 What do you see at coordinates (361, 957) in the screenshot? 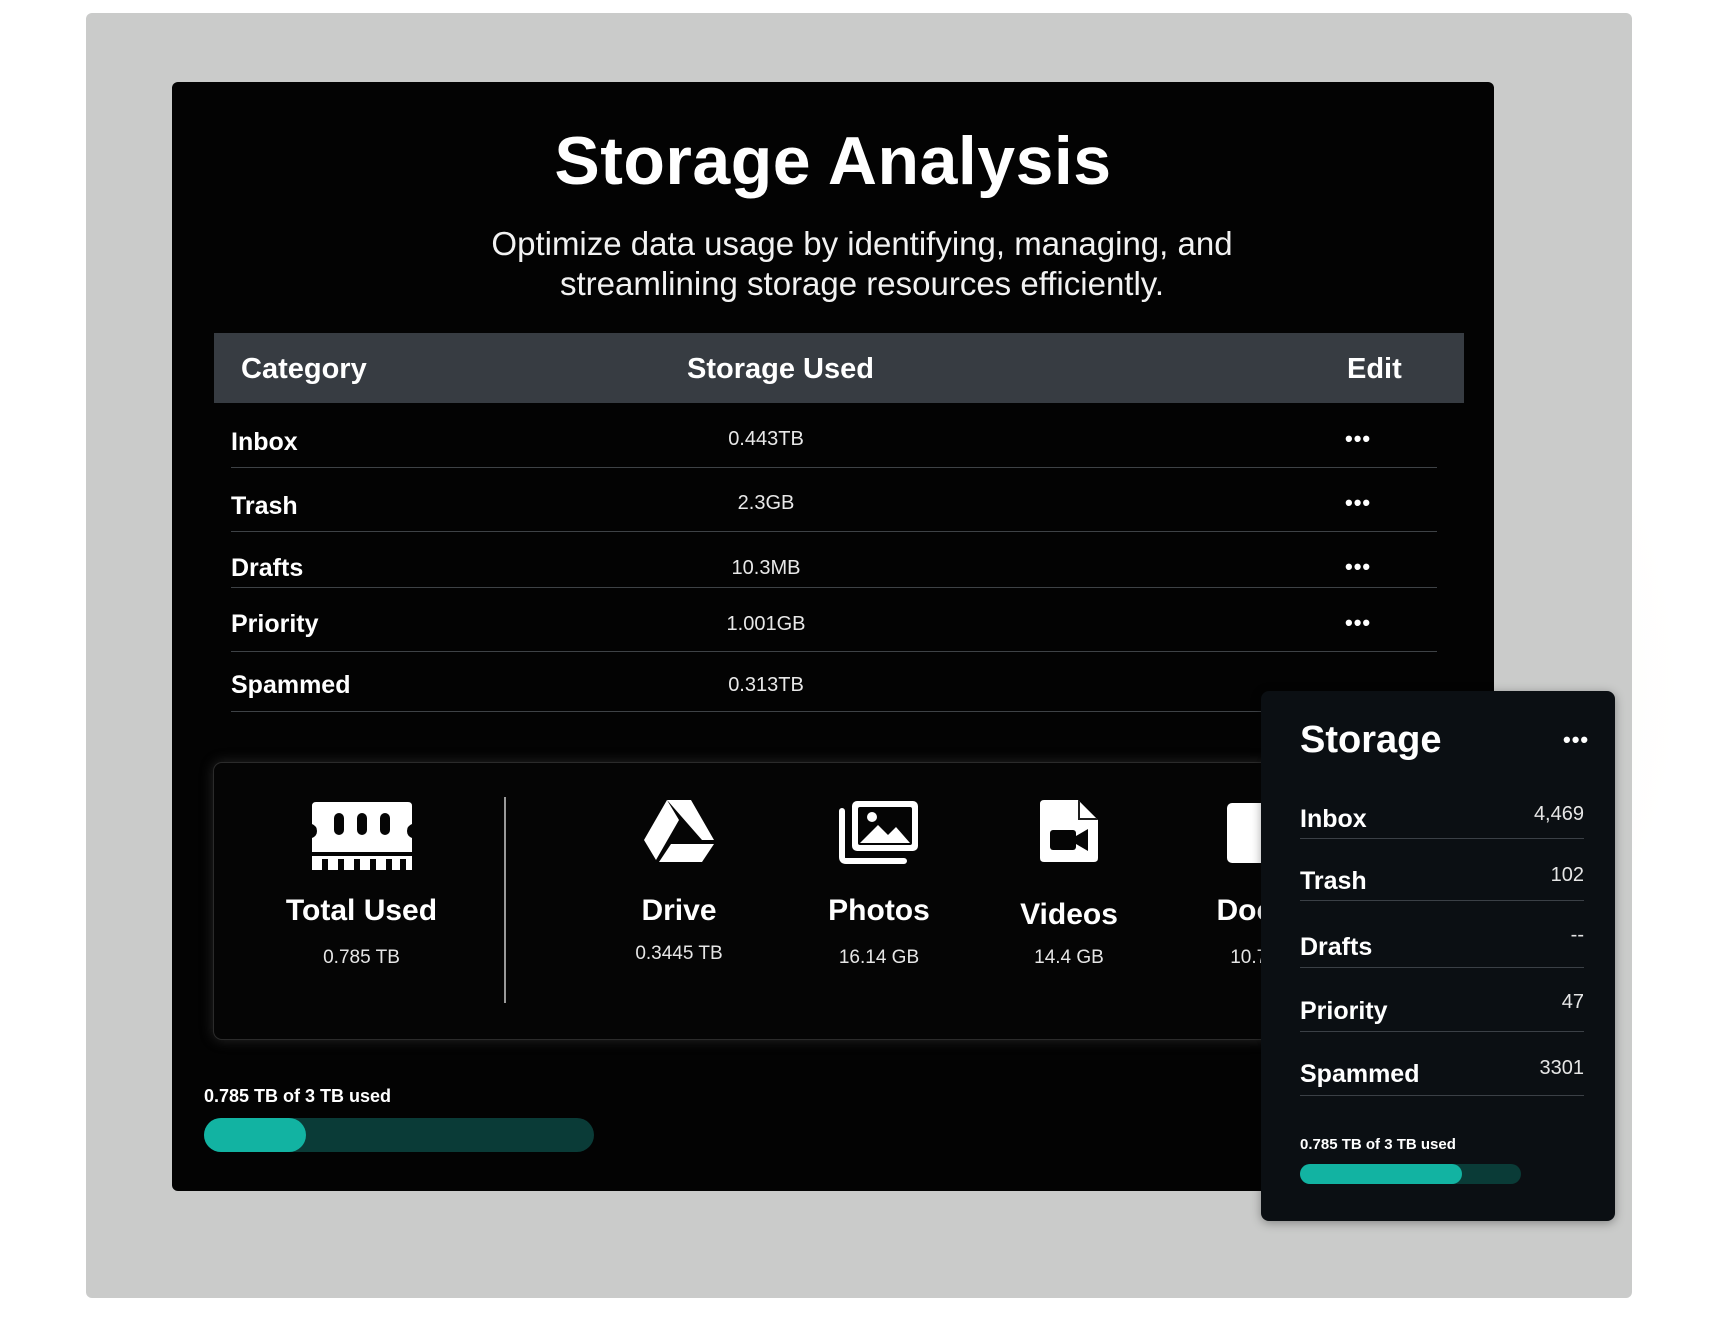
I see `total-used-amount: 0.785 TB` at bounding box center [361, 957].